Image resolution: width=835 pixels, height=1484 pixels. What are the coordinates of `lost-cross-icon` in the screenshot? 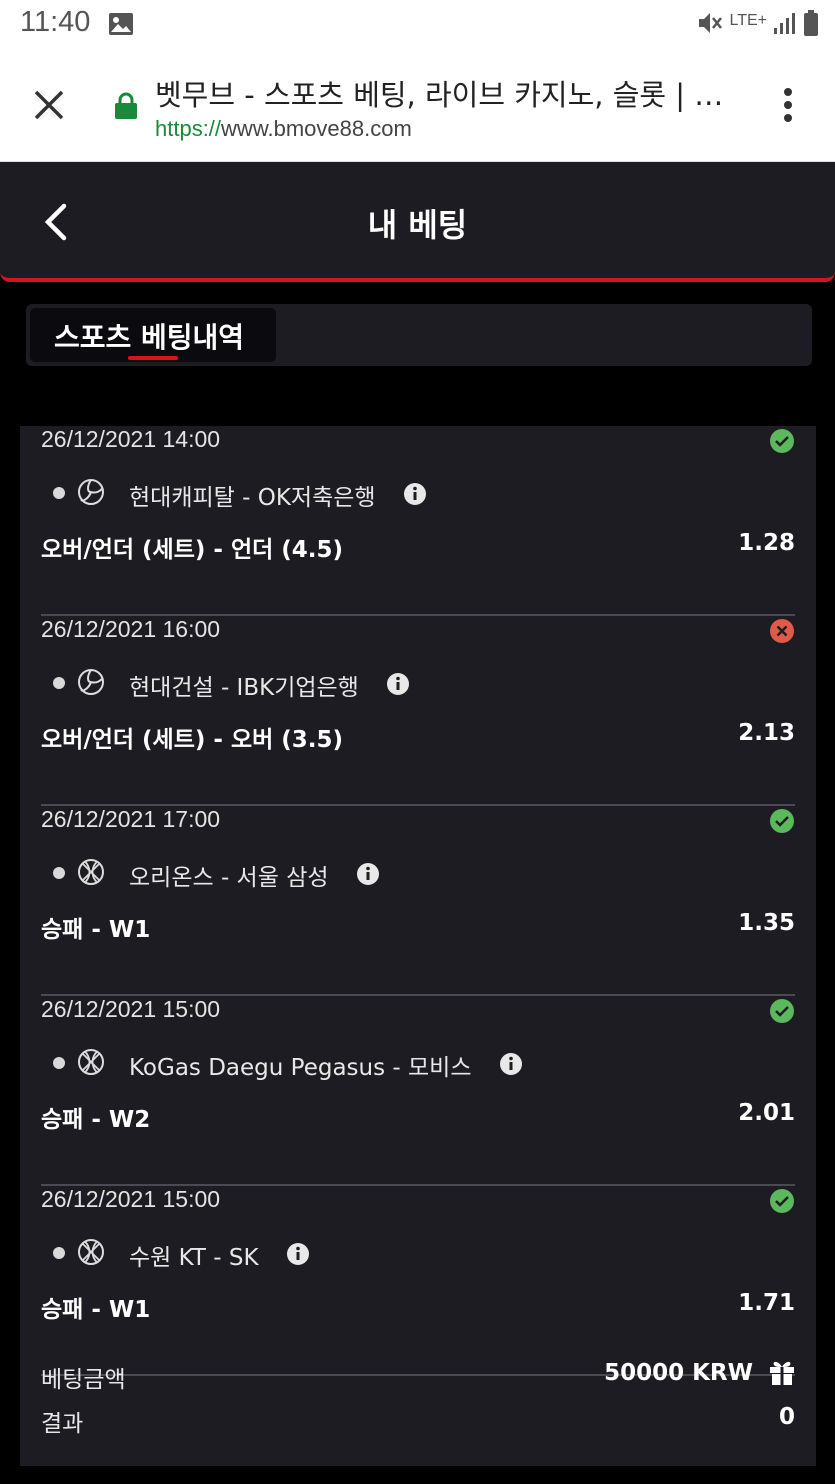 It's located at (782, 633).